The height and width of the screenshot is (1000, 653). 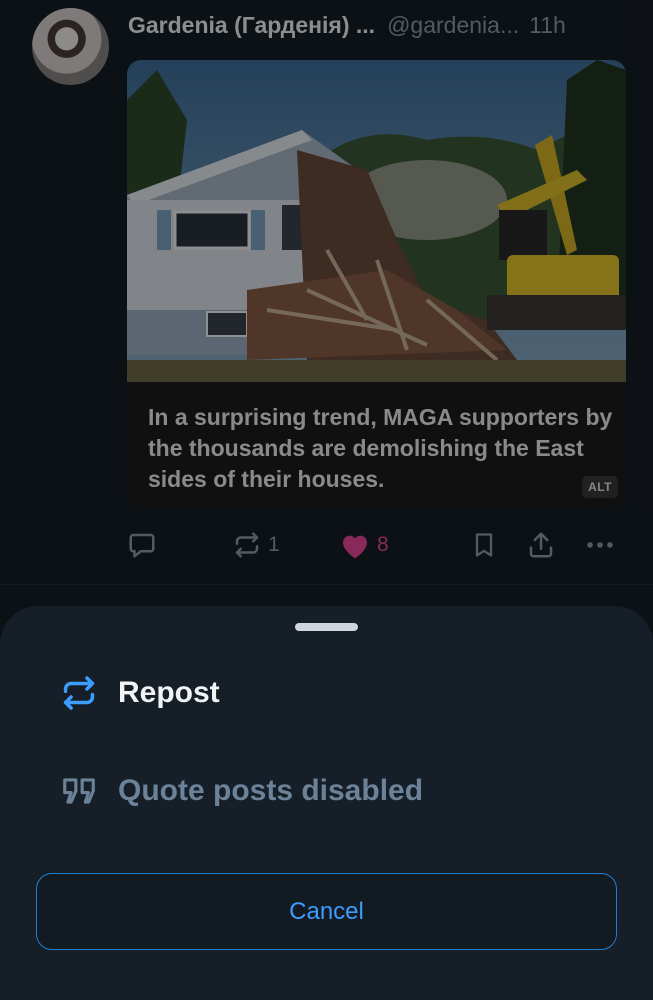 I want to click on repost-option: Repost, so click(x=140, y=693).